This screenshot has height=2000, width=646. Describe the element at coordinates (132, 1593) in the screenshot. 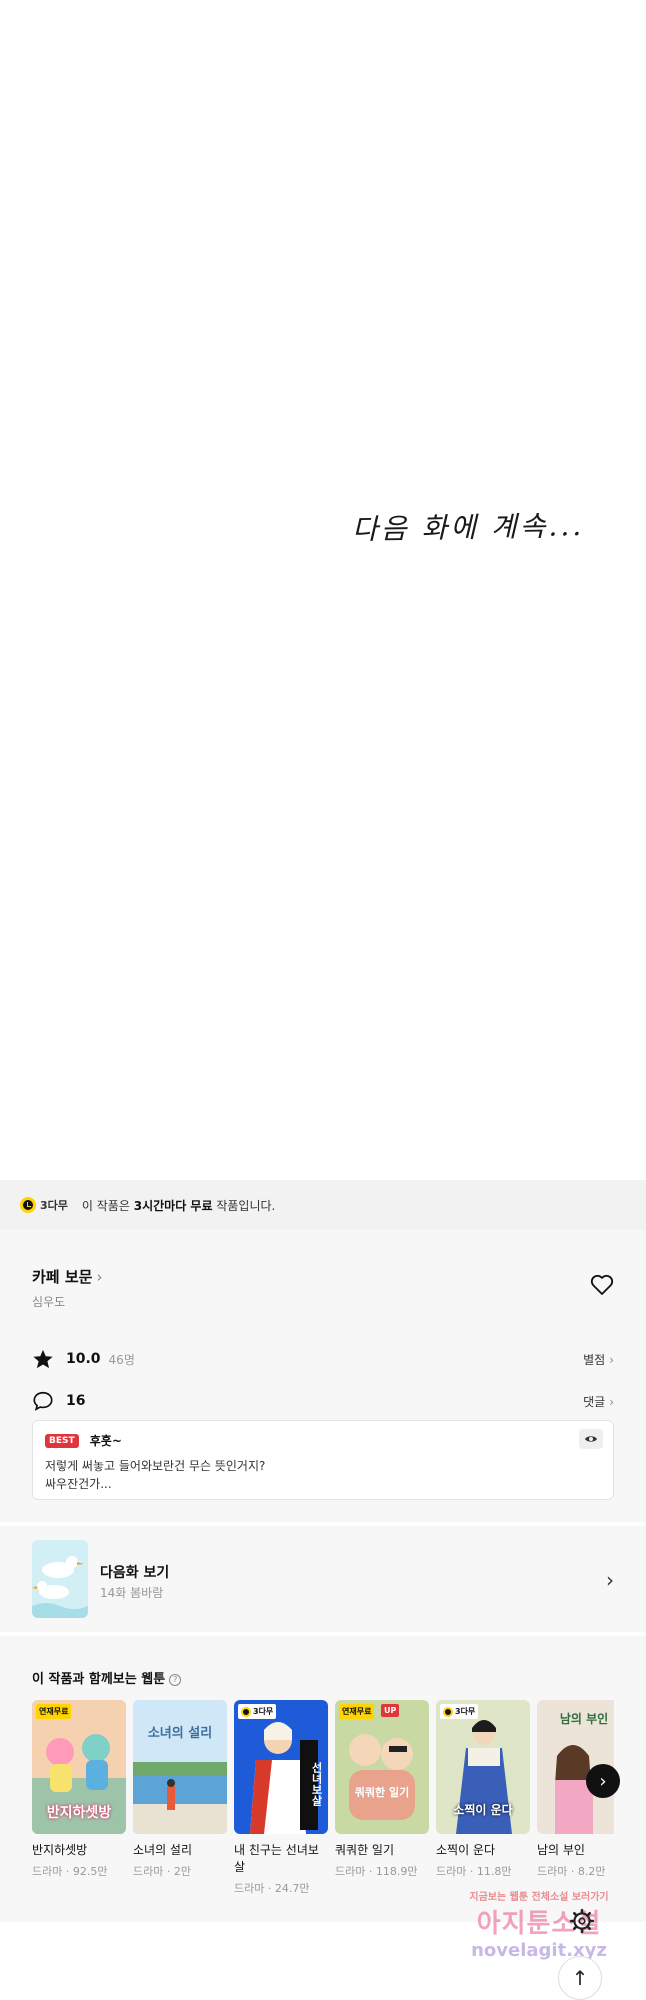

I see `next-episode-subtitle: 14화 봄바람` at that location.